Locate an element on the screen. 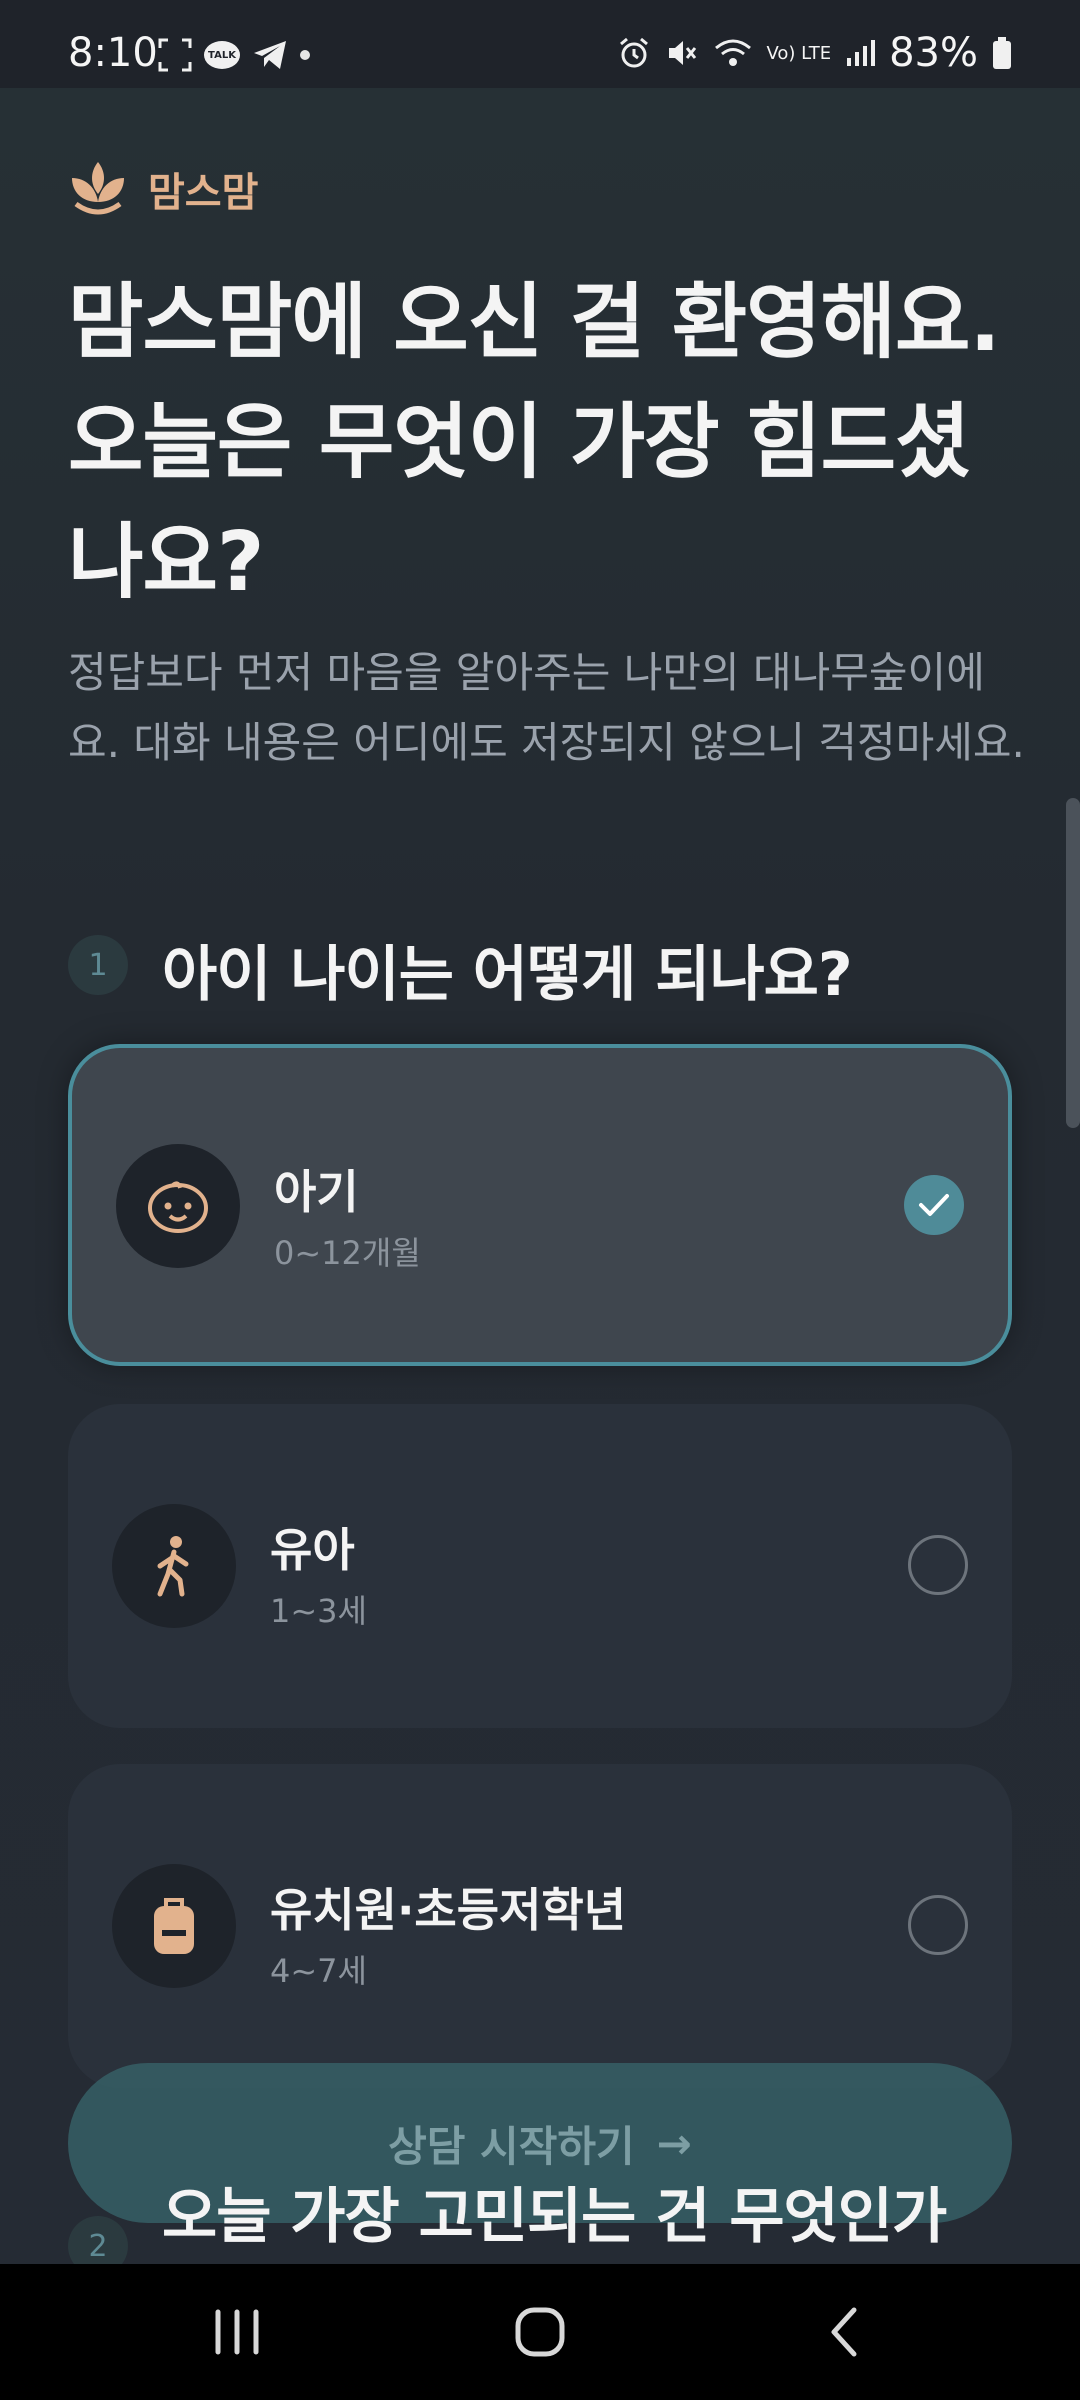 This screenshot has height=2400, width=1080. walking-child-icon is located at coordinates (174, 1566).